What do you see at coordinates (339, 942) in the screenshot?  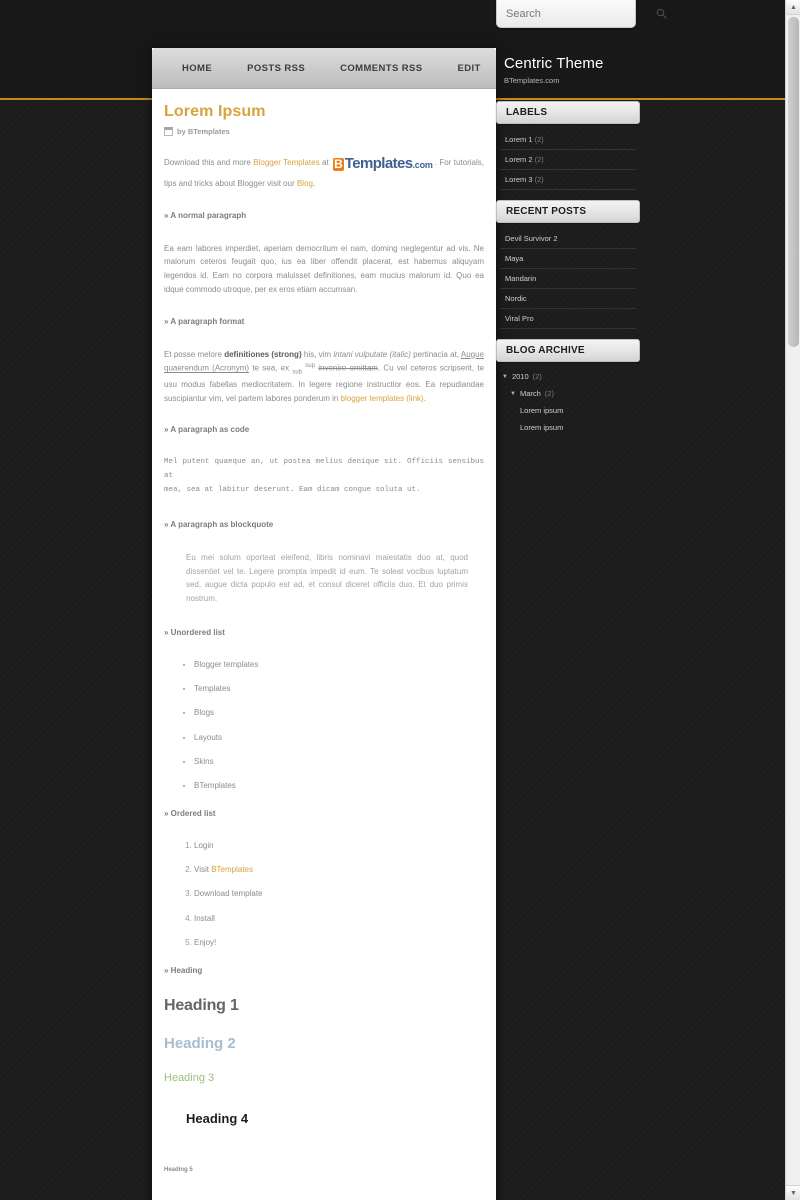 I see `list-item: Enjoy!` at bounding box center [339, 942].